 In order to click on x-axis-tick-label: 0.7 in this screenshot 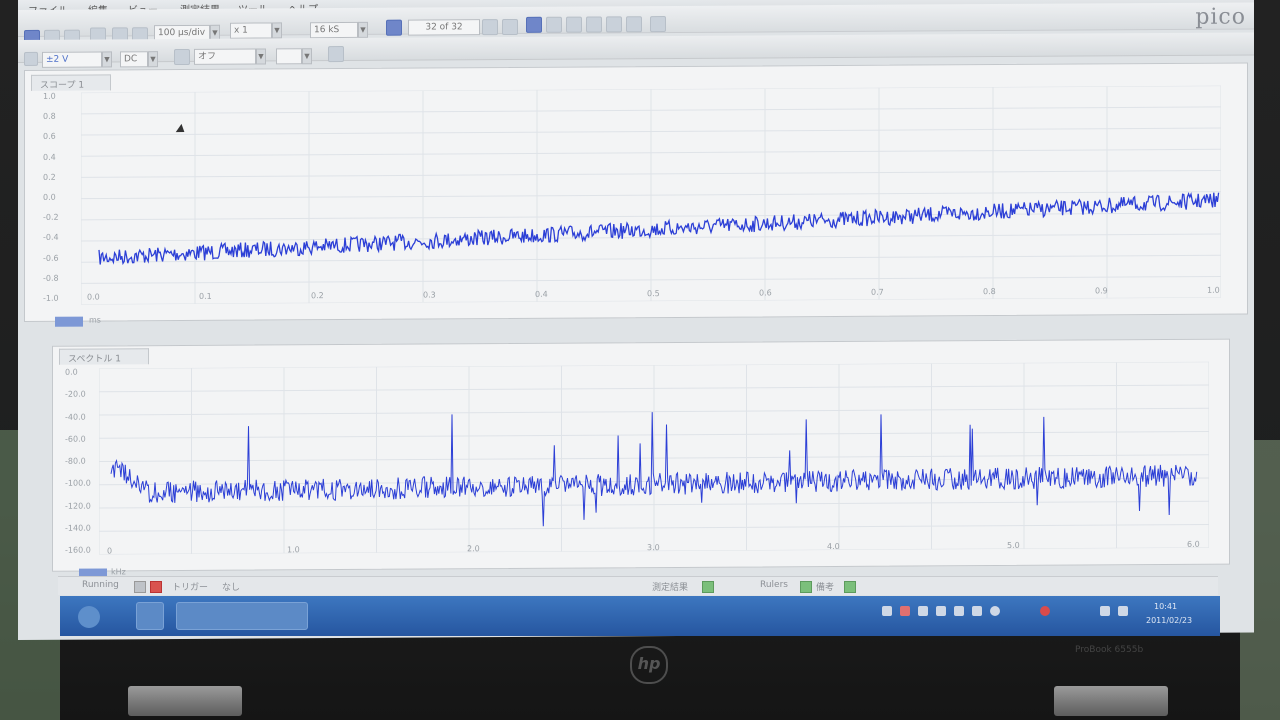, I will do `click(877, 292)`.